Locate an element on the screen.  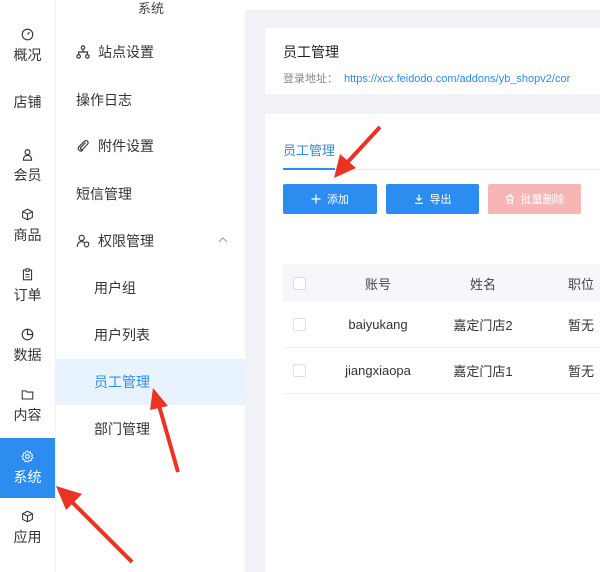
user-icon is located at coordinates (27, 154).